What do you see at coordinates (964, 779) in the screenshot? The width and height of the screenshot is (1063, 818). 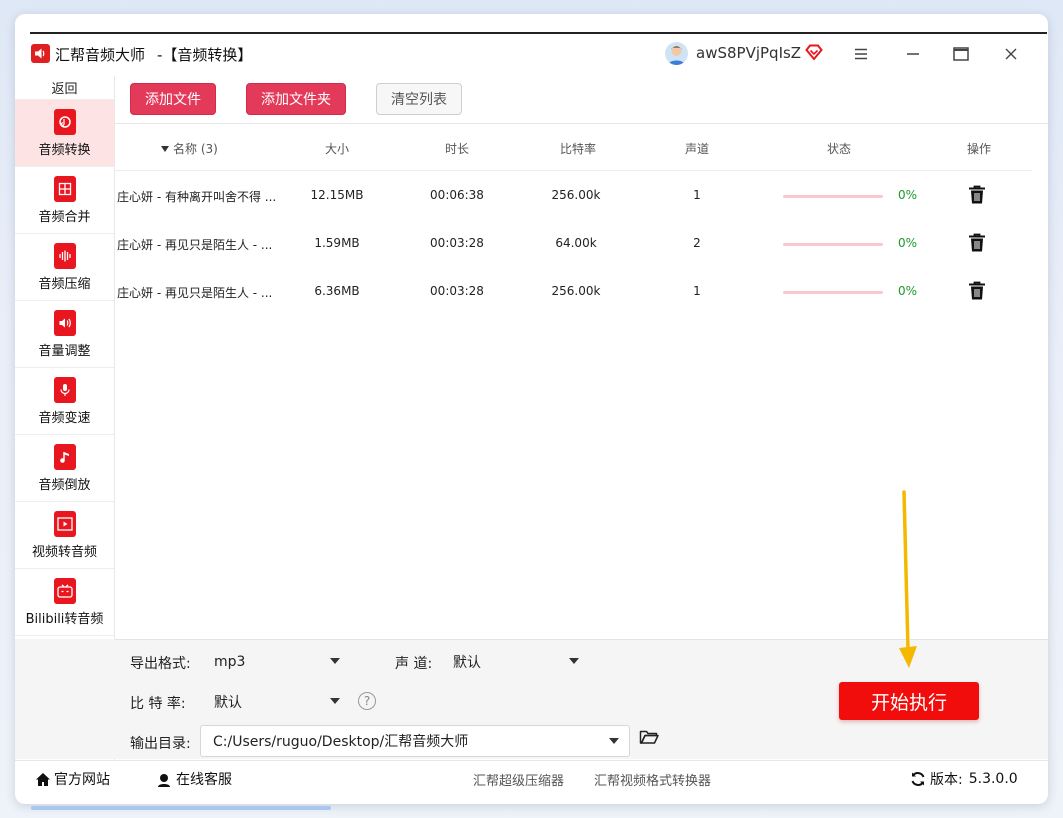 I see `version-info: 版本: 5.3.0.0` at bounding box center [964, 779].